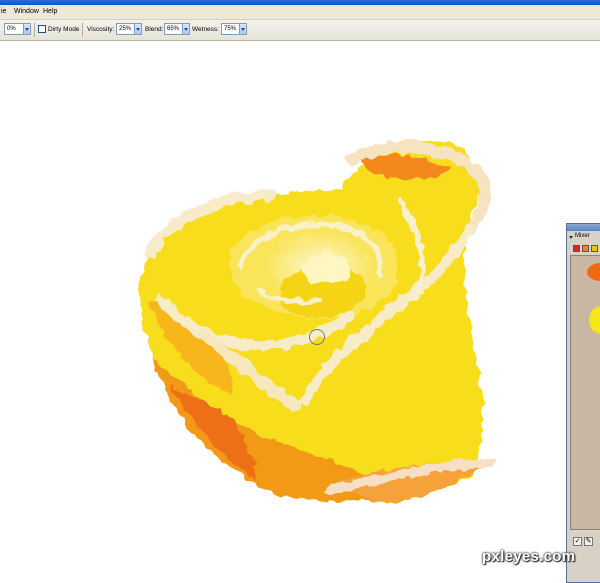 The width and height of the screenshot is (600, 583). I want to click on mixer-apply-tool-icon: ✓, so click(577, 541).